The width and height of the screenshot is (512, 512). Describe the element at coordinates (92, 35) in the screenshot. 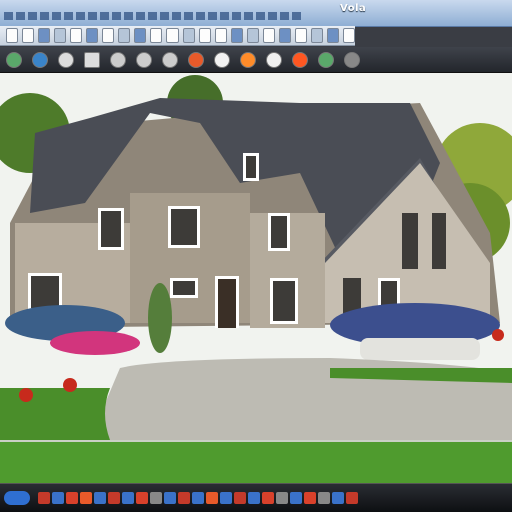

I see `copy-icon` at that location.